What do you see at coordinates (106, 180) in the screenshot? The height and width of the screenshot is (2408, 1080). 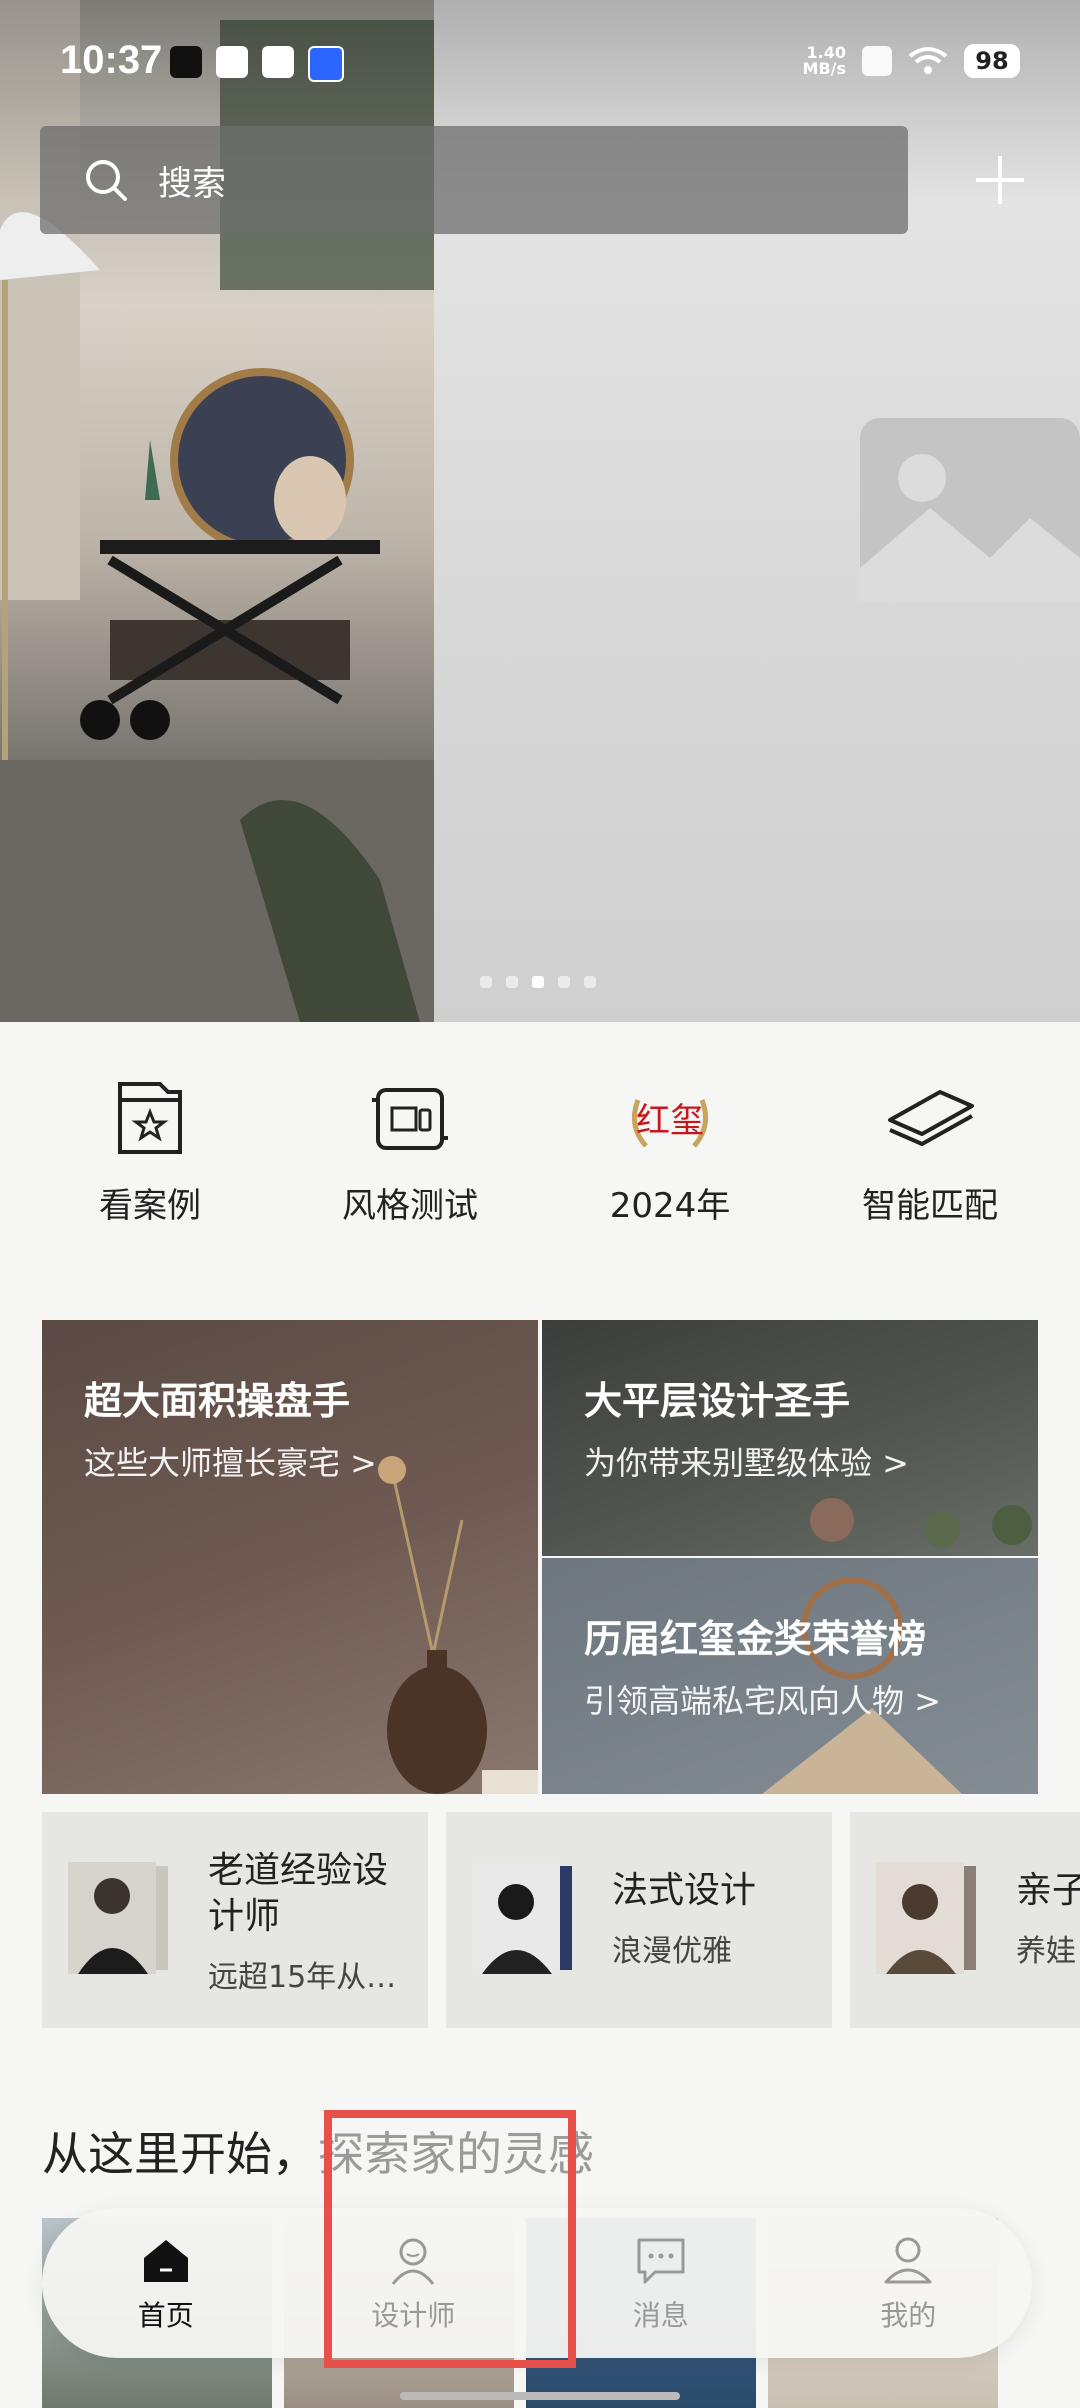 I see `search-icon` at bounding box center [106, 180].